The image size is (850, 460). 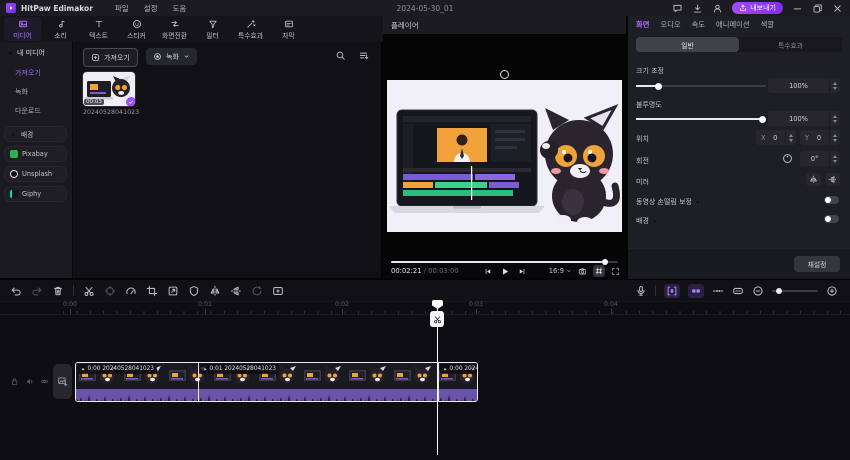 What do you see at coordinates (677, 8) in the screenshot?
I see `feedback-icon` at bounding box center [677, 8].